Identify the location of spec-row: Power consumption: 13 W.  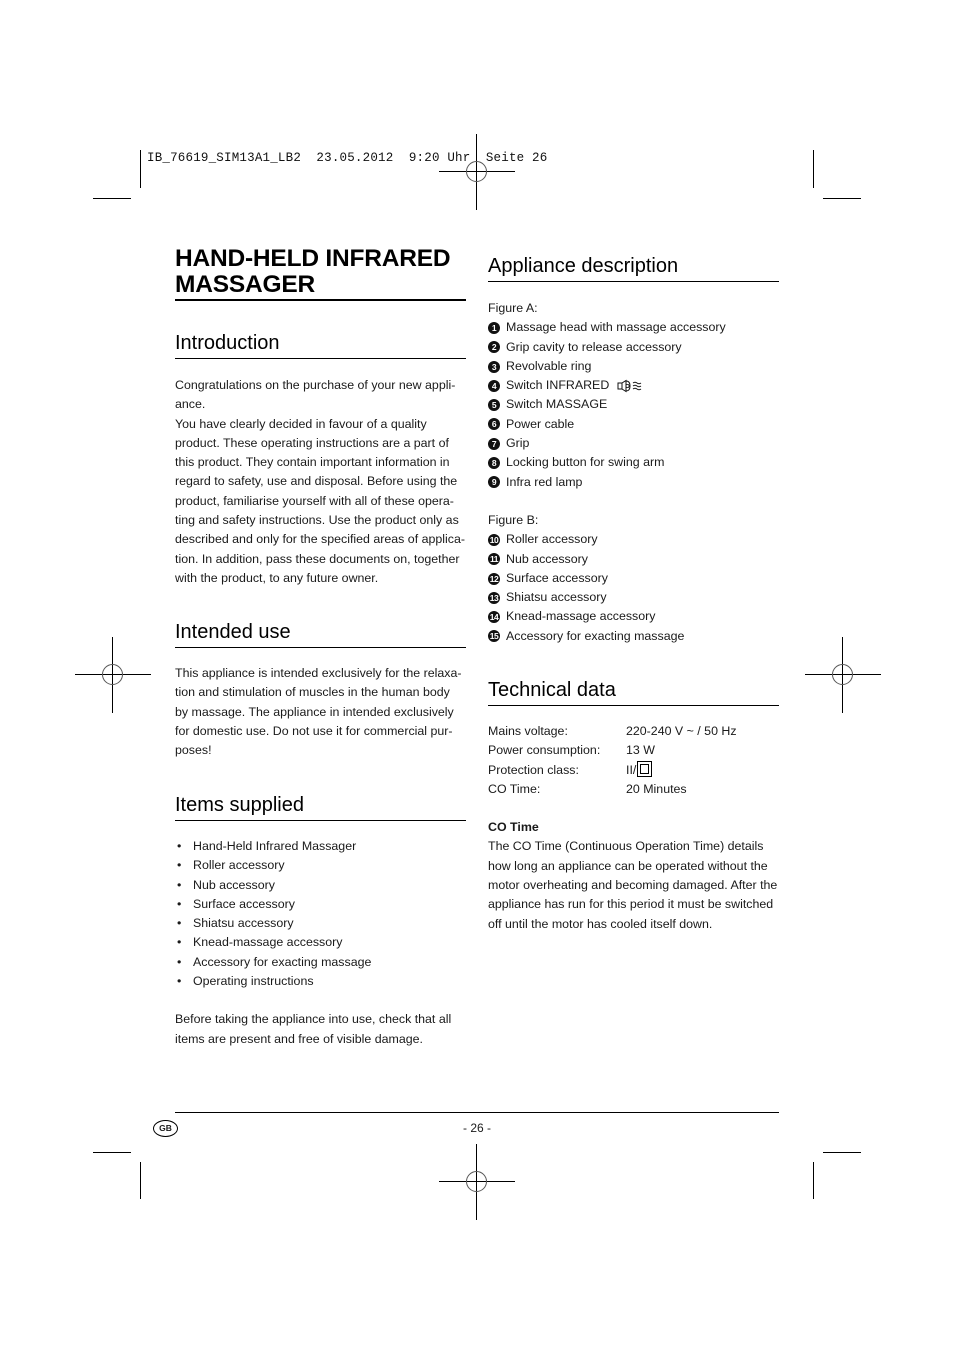
(633, 750).